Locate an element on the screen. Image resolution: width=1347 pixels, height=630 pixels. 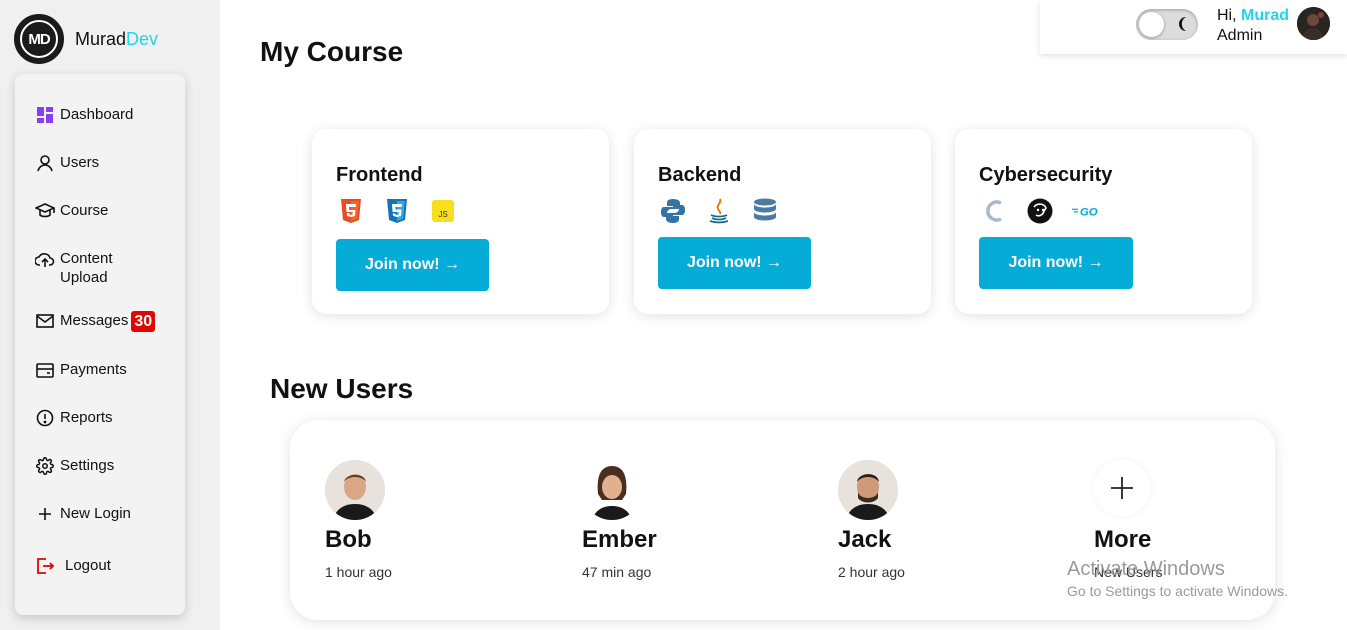
sidebar-item-settings: Settings is located at coordinates (74, 466).